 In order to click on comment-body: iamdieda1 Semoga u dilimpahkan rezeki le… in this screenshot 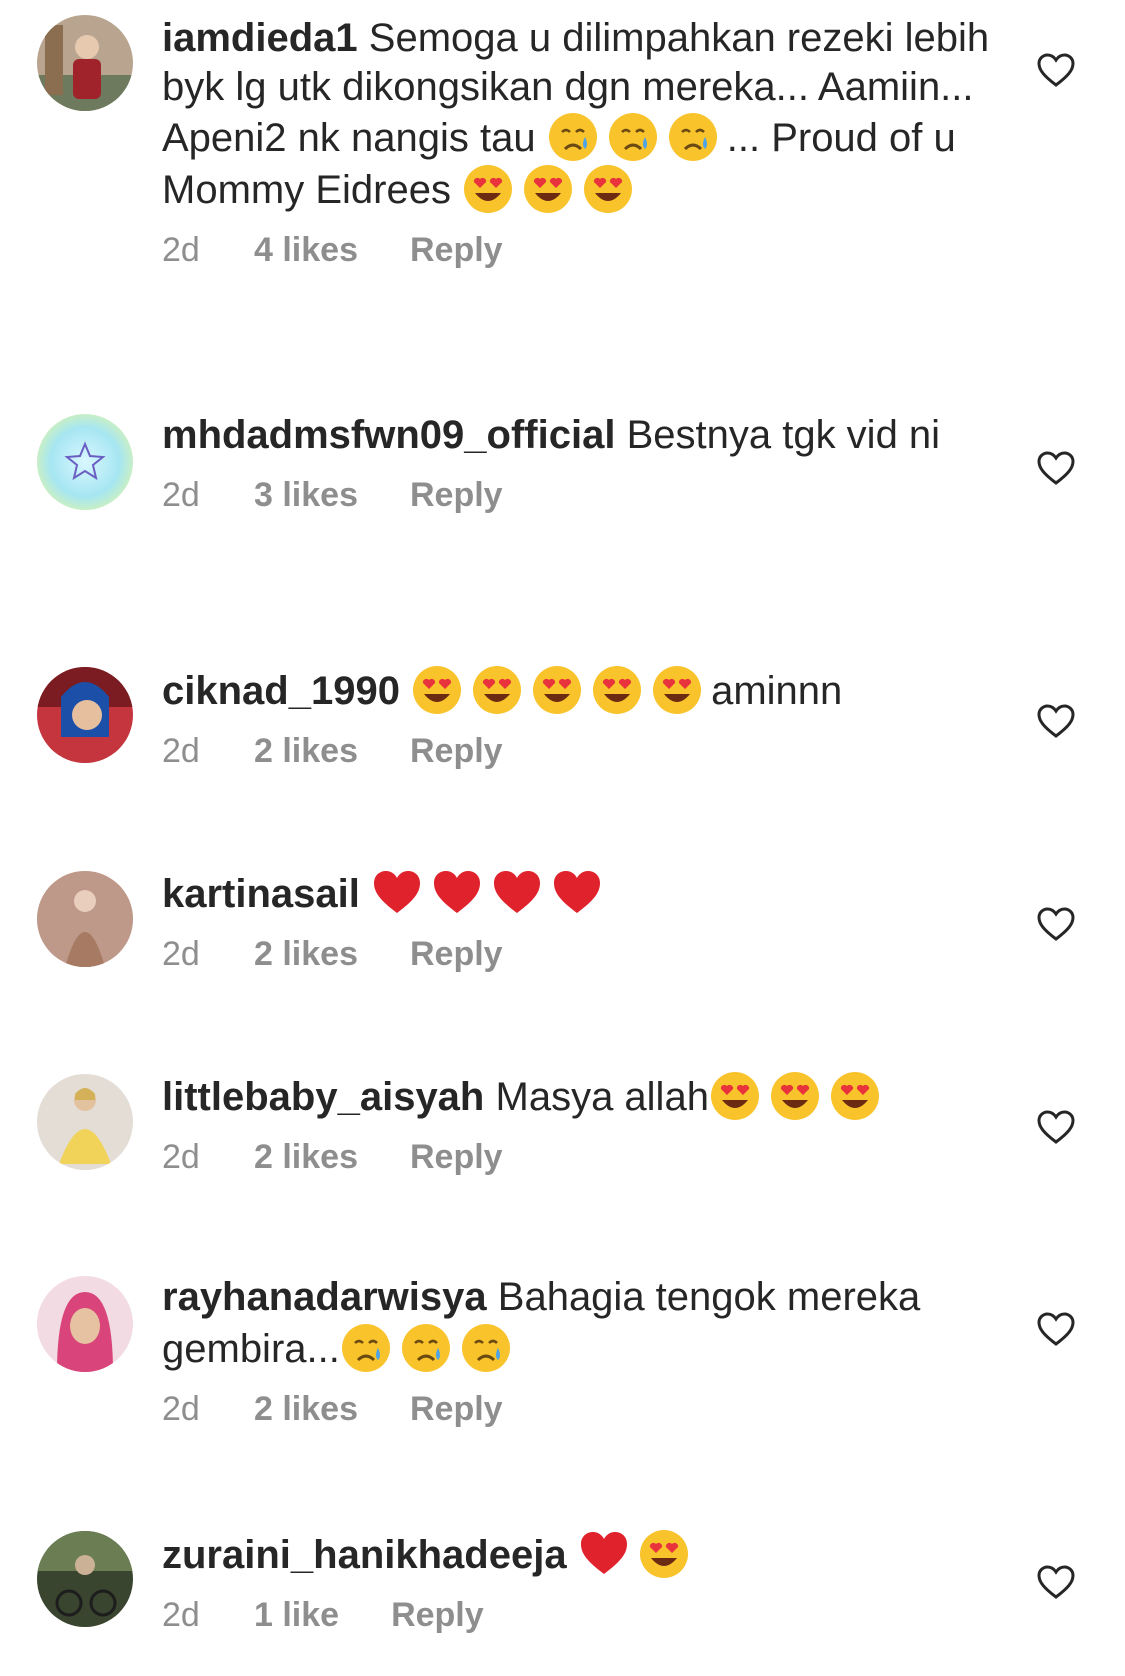, I will do `click(577, 144)`.